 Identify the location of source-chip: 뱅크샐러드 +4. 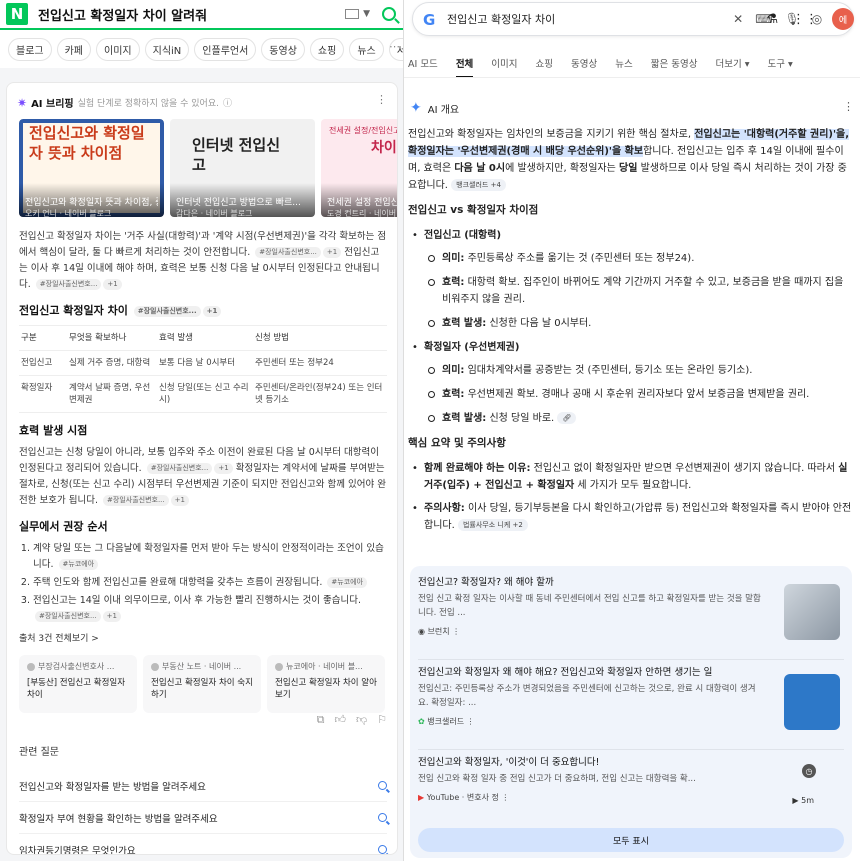
(478, 185).